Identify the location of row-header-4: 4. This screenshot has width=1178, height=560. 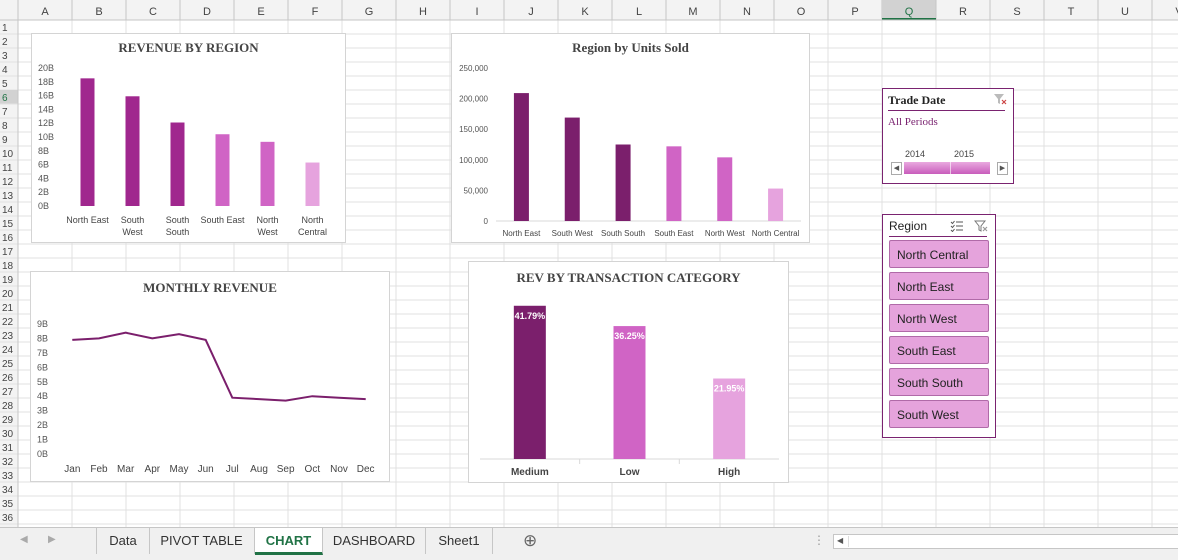
(5, 70).